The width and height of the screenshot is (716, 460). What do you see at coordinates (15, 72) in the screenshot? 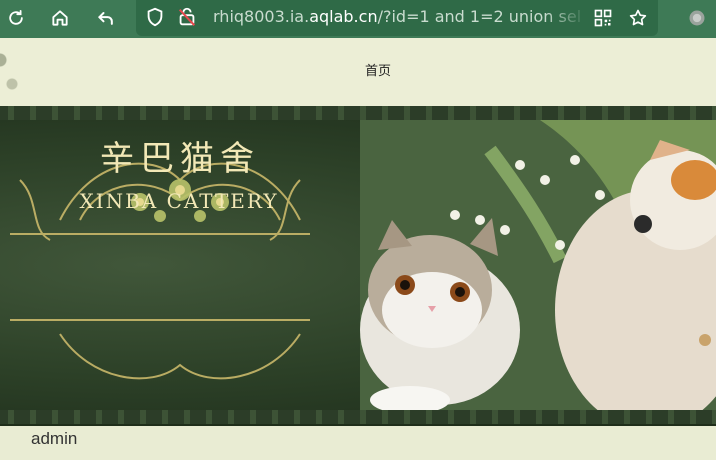
I see `corner-ornament` at bounding box center [15, 72].